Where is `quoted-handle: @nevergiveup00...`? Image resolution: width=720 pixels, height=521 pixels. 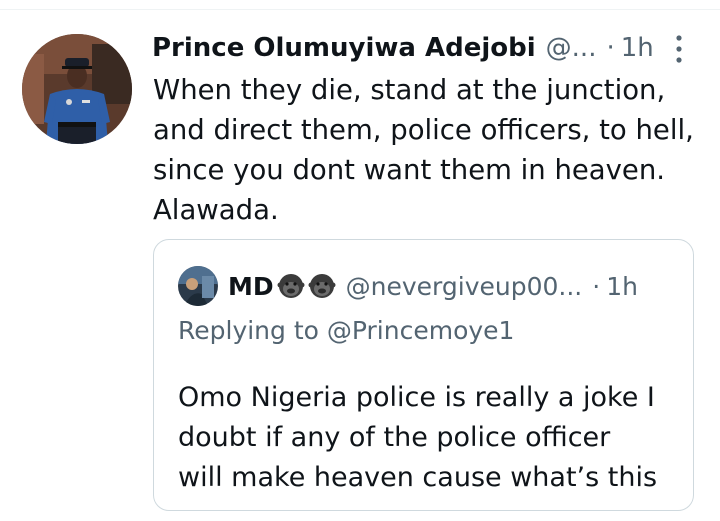 quoted-handle: @nevergiveup00... is located at coordinates (464, 286).